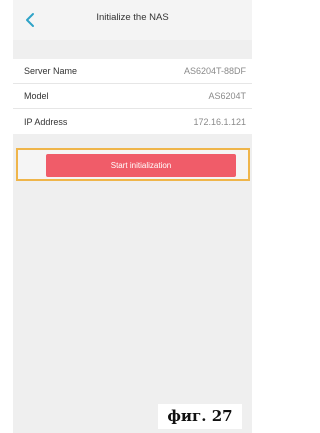  I want to click on ip-address-label: IP Address, so click(46, 121).